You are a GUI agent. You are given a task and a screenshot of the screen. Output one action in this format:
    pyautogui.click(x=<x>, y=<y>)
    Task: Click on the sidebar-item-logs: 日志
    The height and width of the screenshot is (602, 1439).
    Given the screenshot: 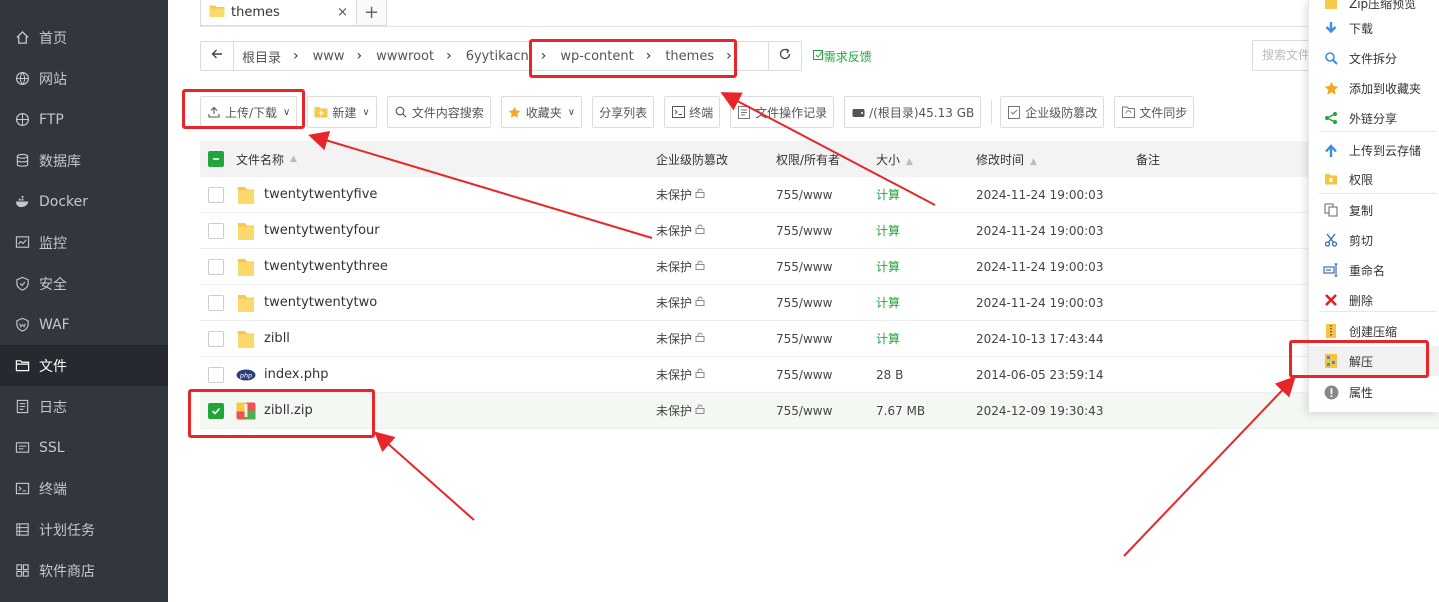 What is the action you would take?
    pyautogui.click(x=84, y=406)
    